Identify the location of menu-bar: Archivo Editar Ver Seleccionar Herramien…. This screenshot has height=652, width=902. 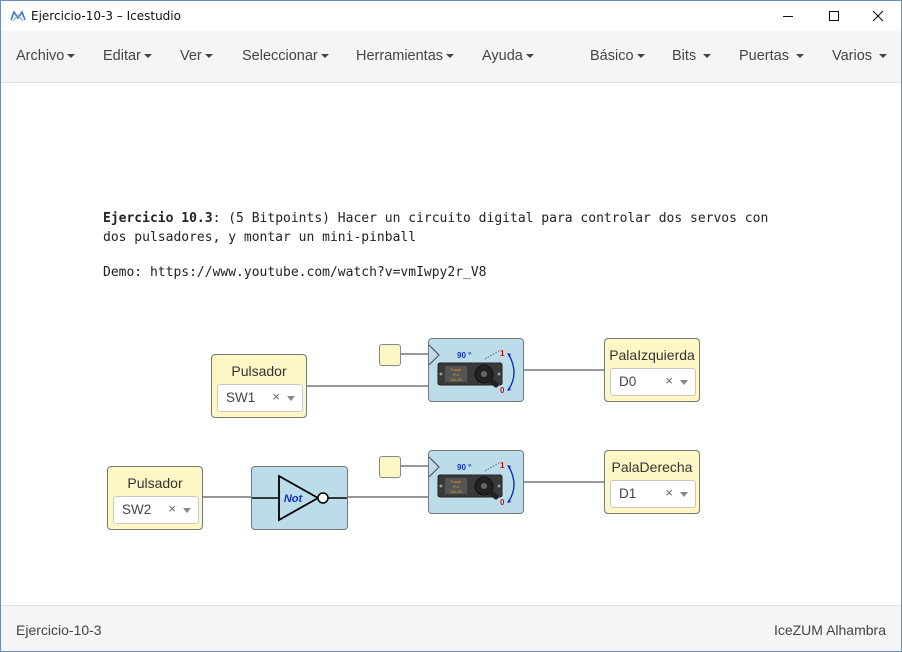
(451, 57).